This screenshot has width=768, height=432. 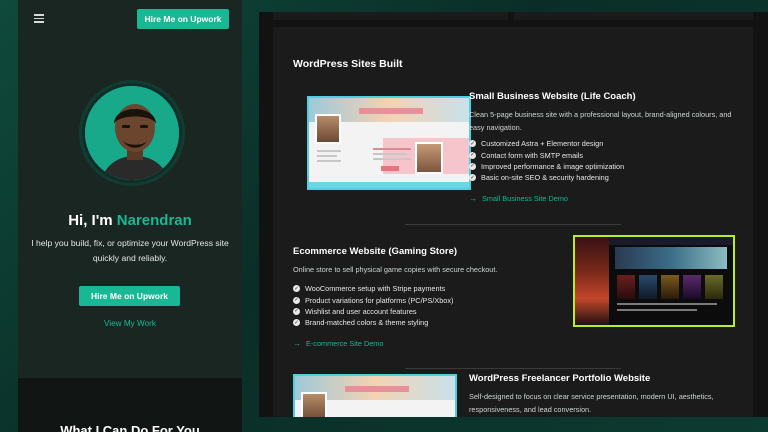 What do you see at coordinates (389, 143) in the screenshot?
I see `life-coach-site-thumbnail` at bounding box center [389, 143].